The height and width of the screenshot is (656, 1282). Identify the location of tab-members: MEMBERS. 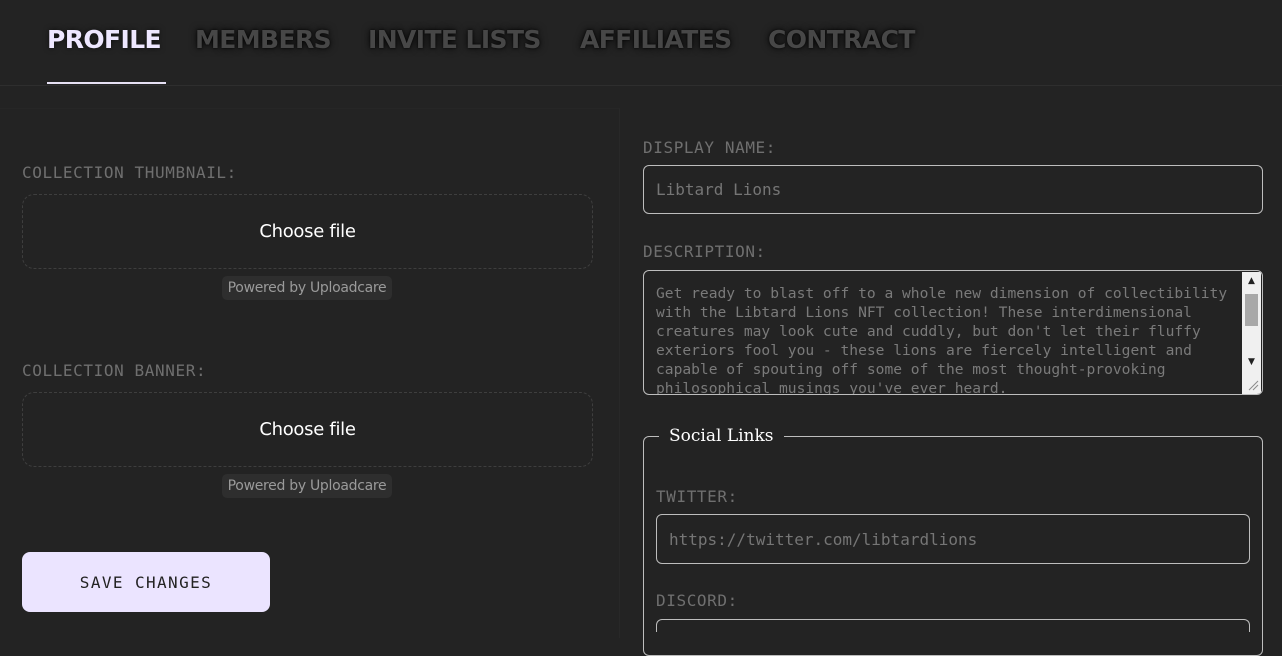
(263, 40).